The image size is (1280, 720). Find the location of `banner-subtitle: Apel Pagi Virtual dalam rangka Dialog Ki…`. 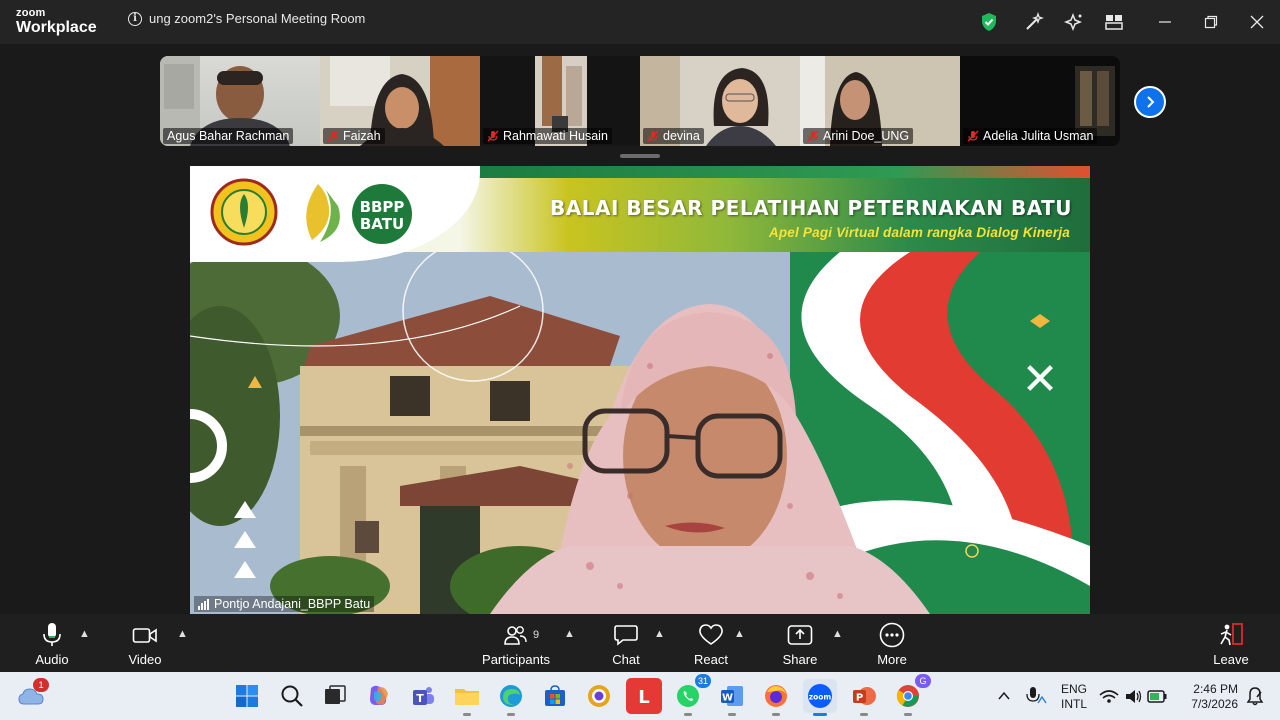

banner-subtitle: Apel Pagi Virtual dalam rangka Dialog Ki… is located at coordinates (919, 232).